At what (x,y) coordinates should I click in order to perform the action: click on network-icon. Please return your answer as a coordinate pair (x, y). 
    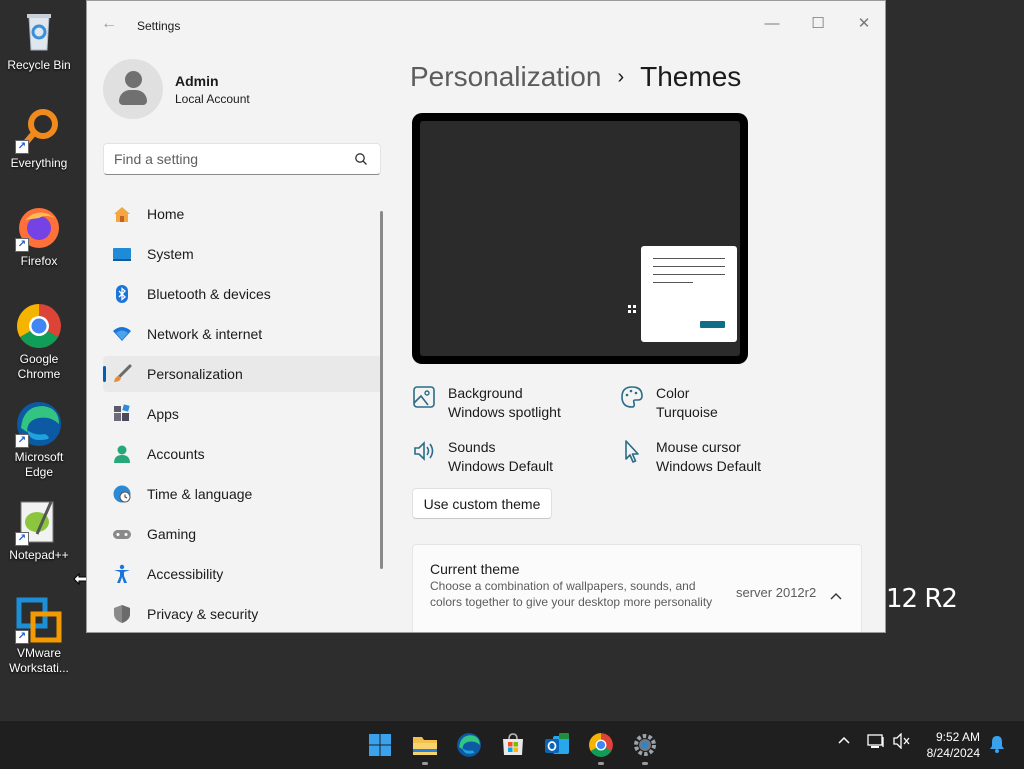
    Looking at the image, I should click on (876, 744).